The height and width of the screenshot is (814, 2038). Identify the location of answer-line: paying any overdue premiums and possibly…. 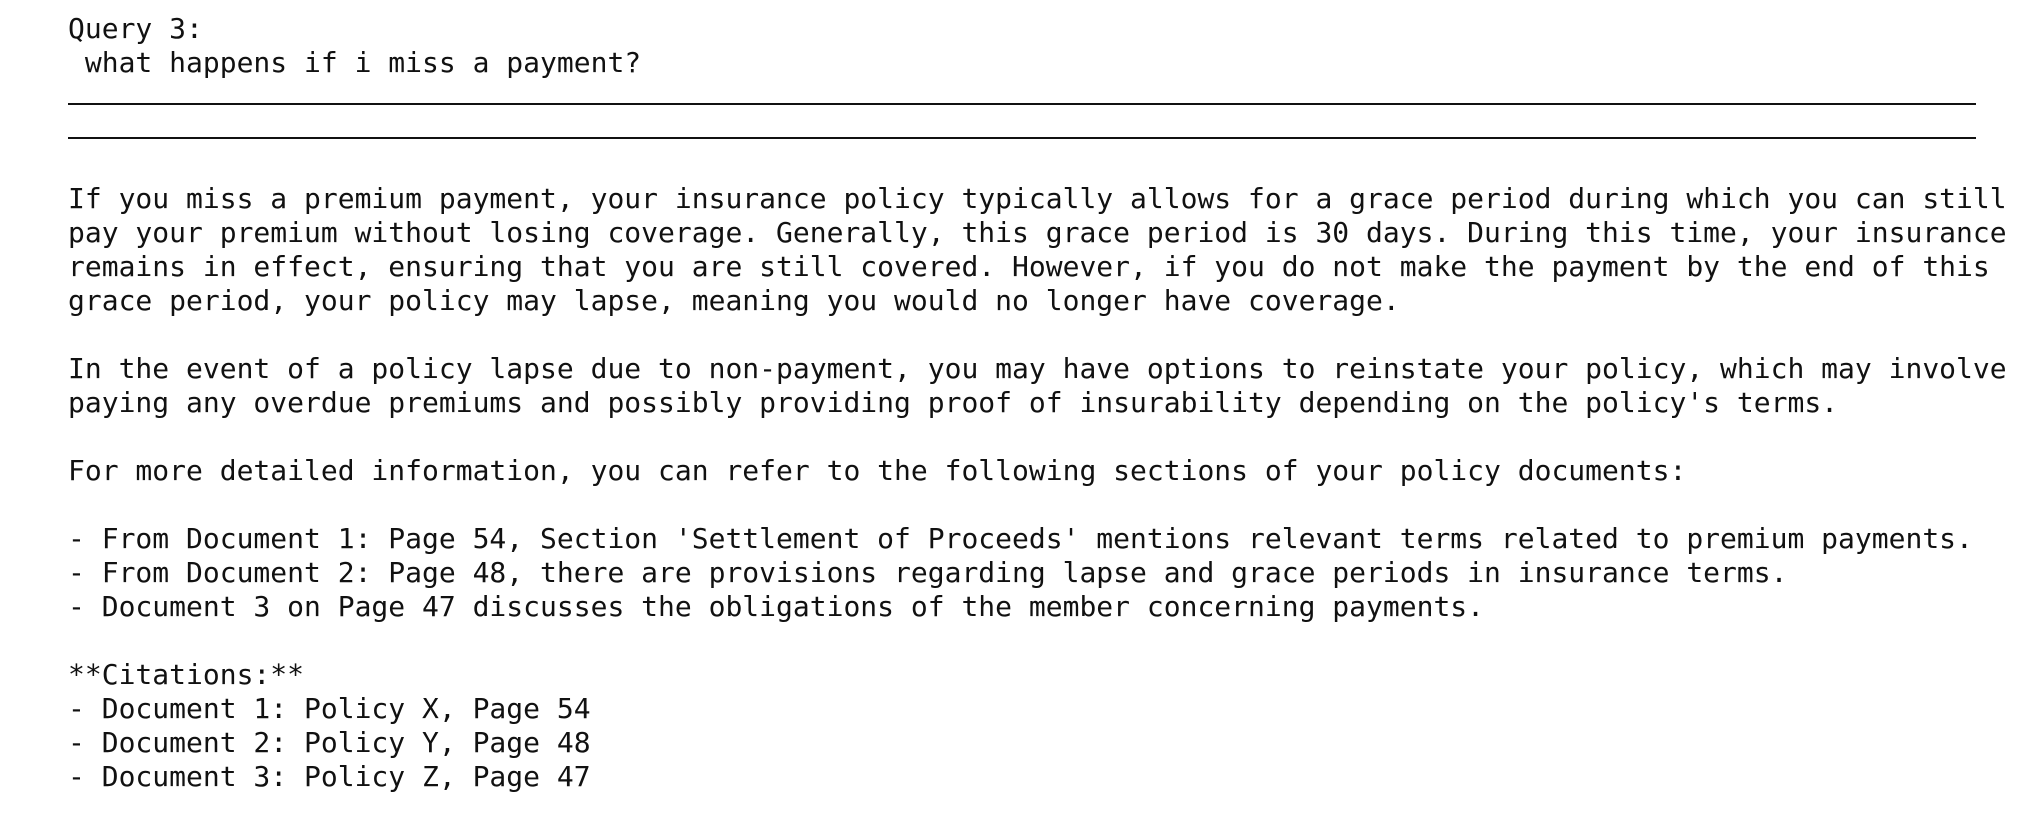
(953, 402).